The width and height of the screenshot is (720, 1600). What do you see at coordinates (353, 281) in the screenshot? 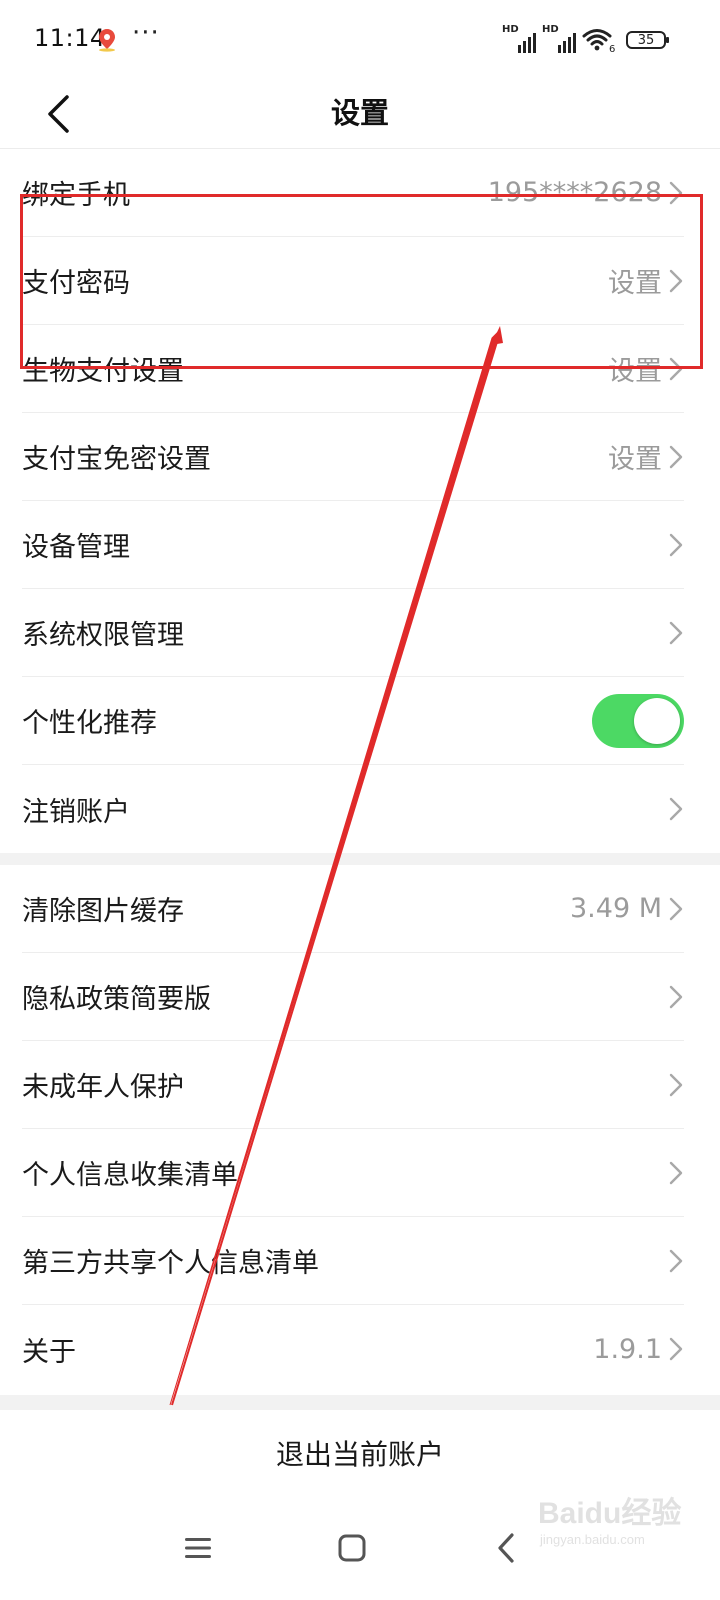
I see `settings-row: 支付密码 设置` at bounding box center [353, 281].